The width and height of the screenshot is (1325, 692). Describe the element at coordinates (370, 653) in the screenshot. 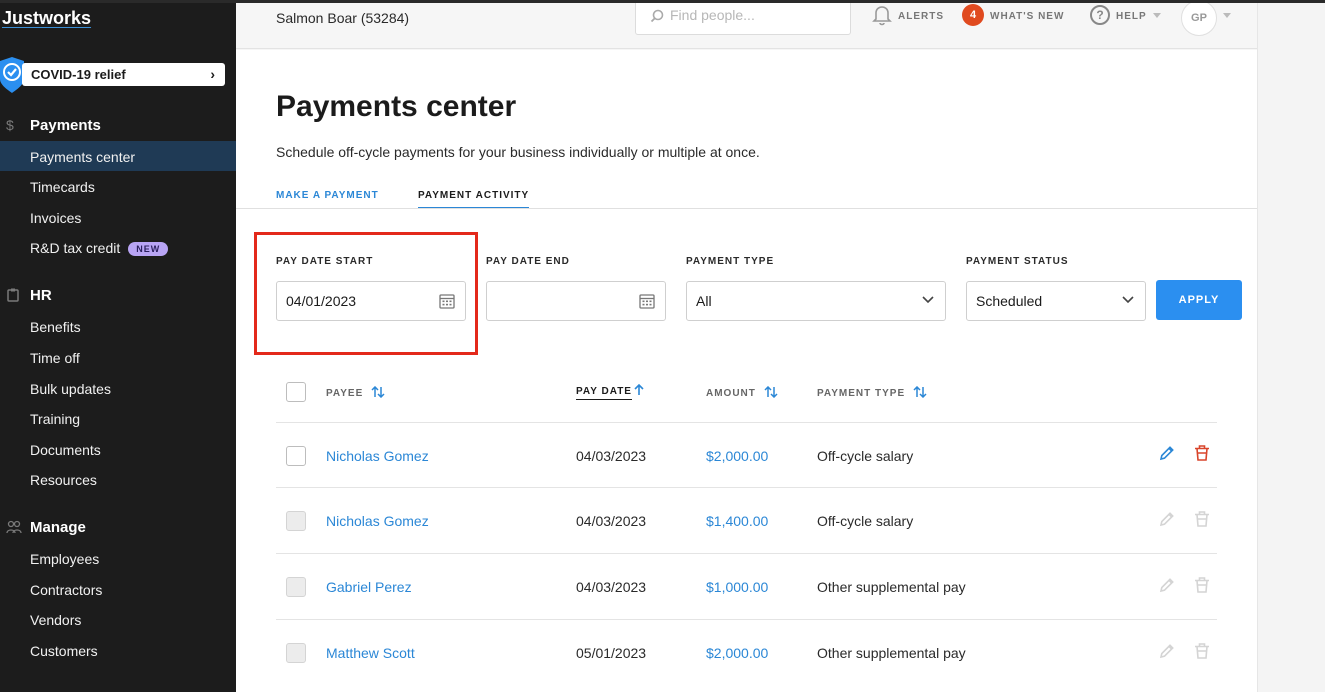

I see `payee-link: Matthew Scott` at that location.